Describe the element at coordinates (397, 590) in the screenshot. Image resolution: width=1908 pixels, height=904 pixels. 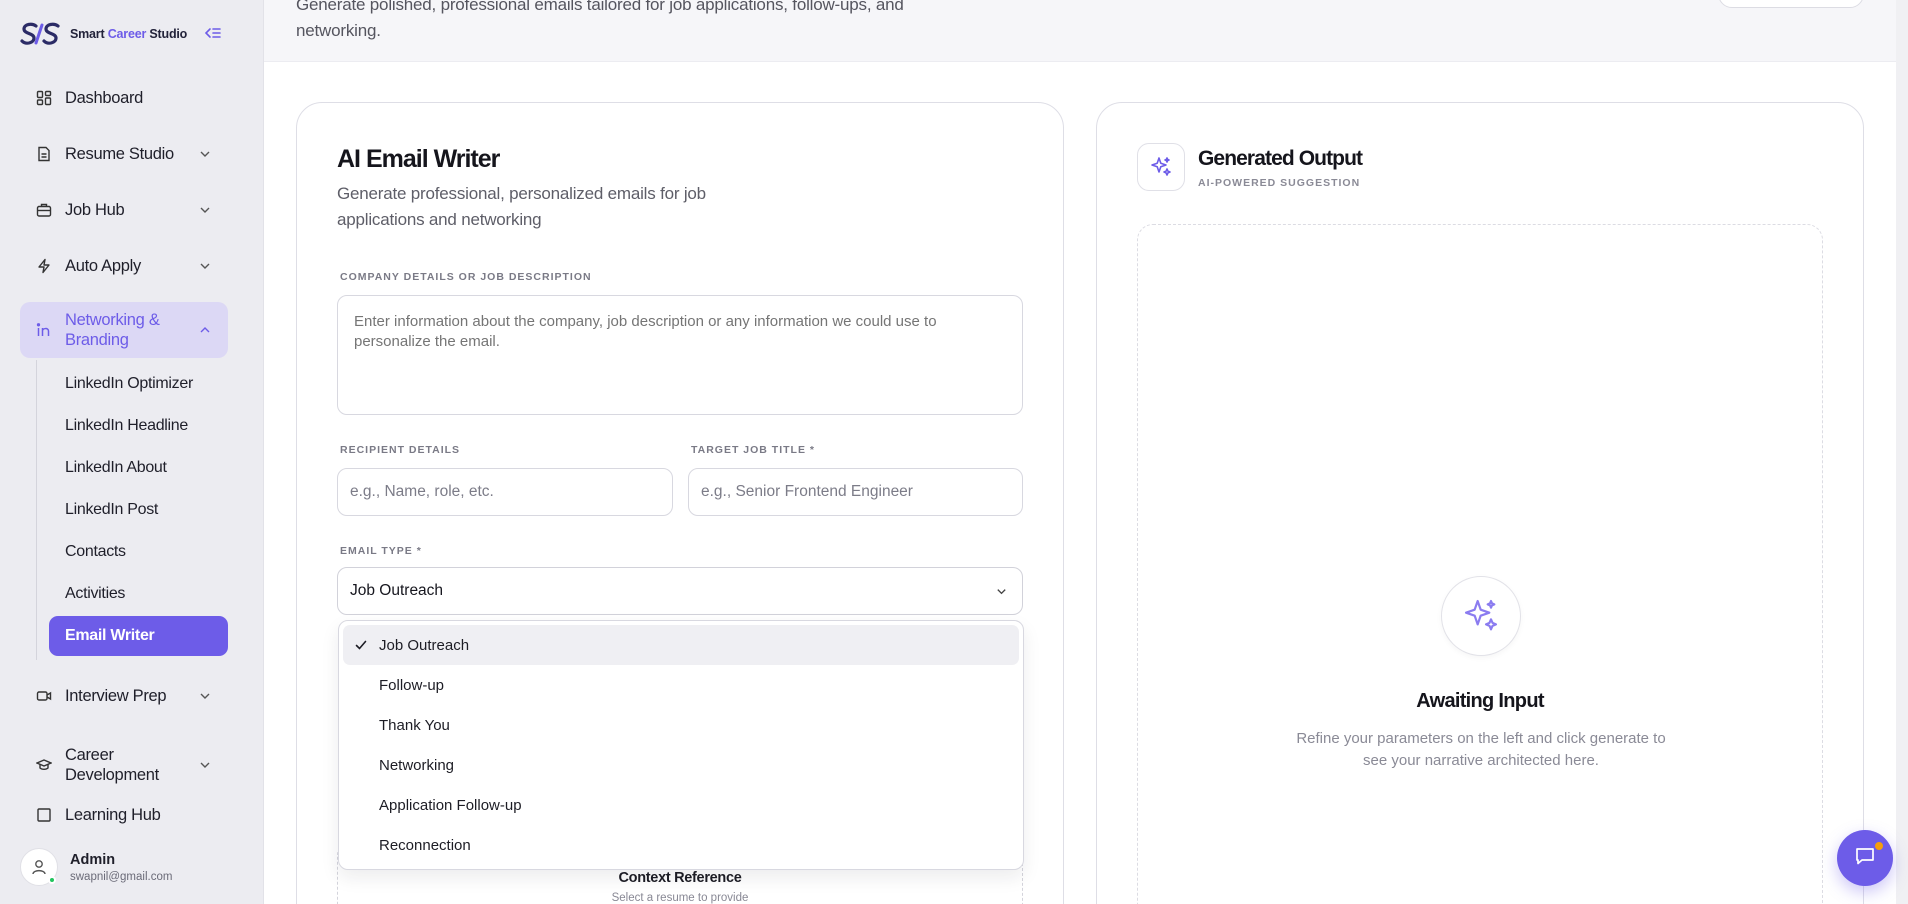
I see `email-type-value: Job Outreach` at that location.